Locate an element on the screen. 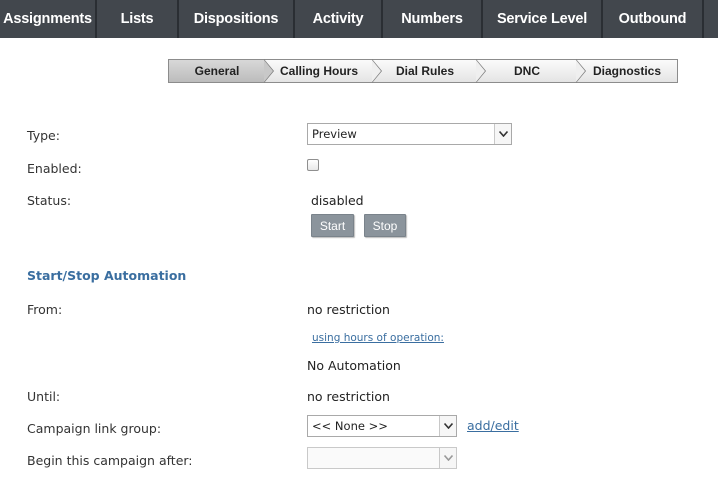 The image size is (718, 484). step-label: Dial Rules is located at coordinates (425, 71).